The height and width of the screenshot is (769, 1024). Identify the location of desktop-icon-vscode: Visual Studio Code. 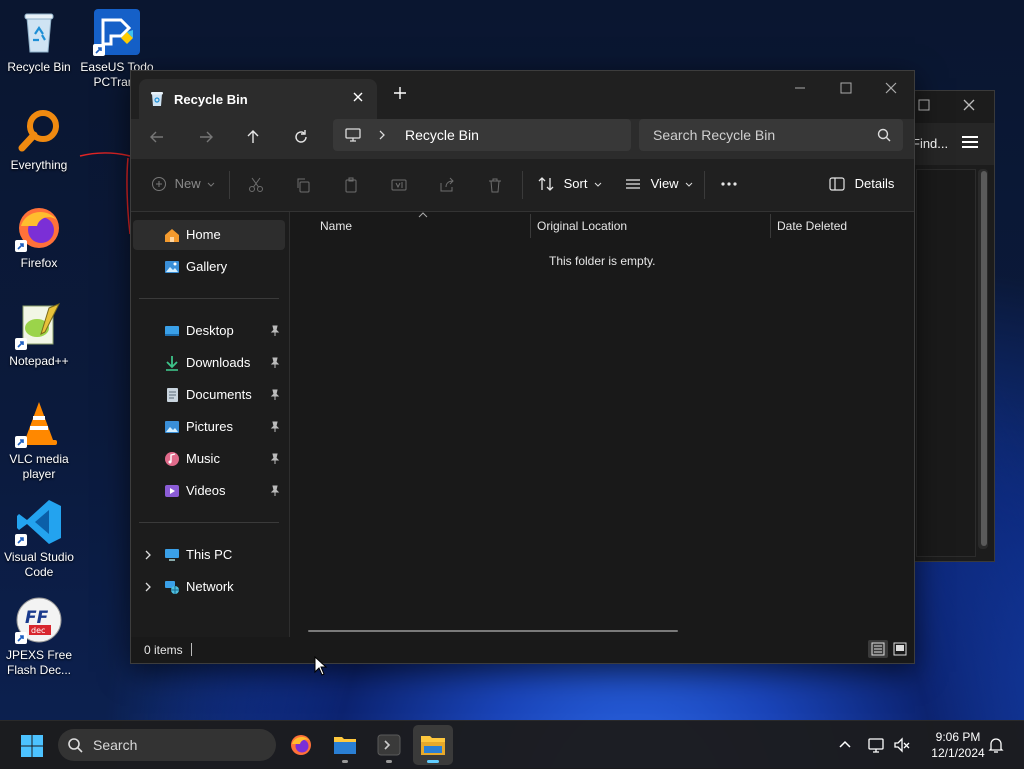
(39, 539).